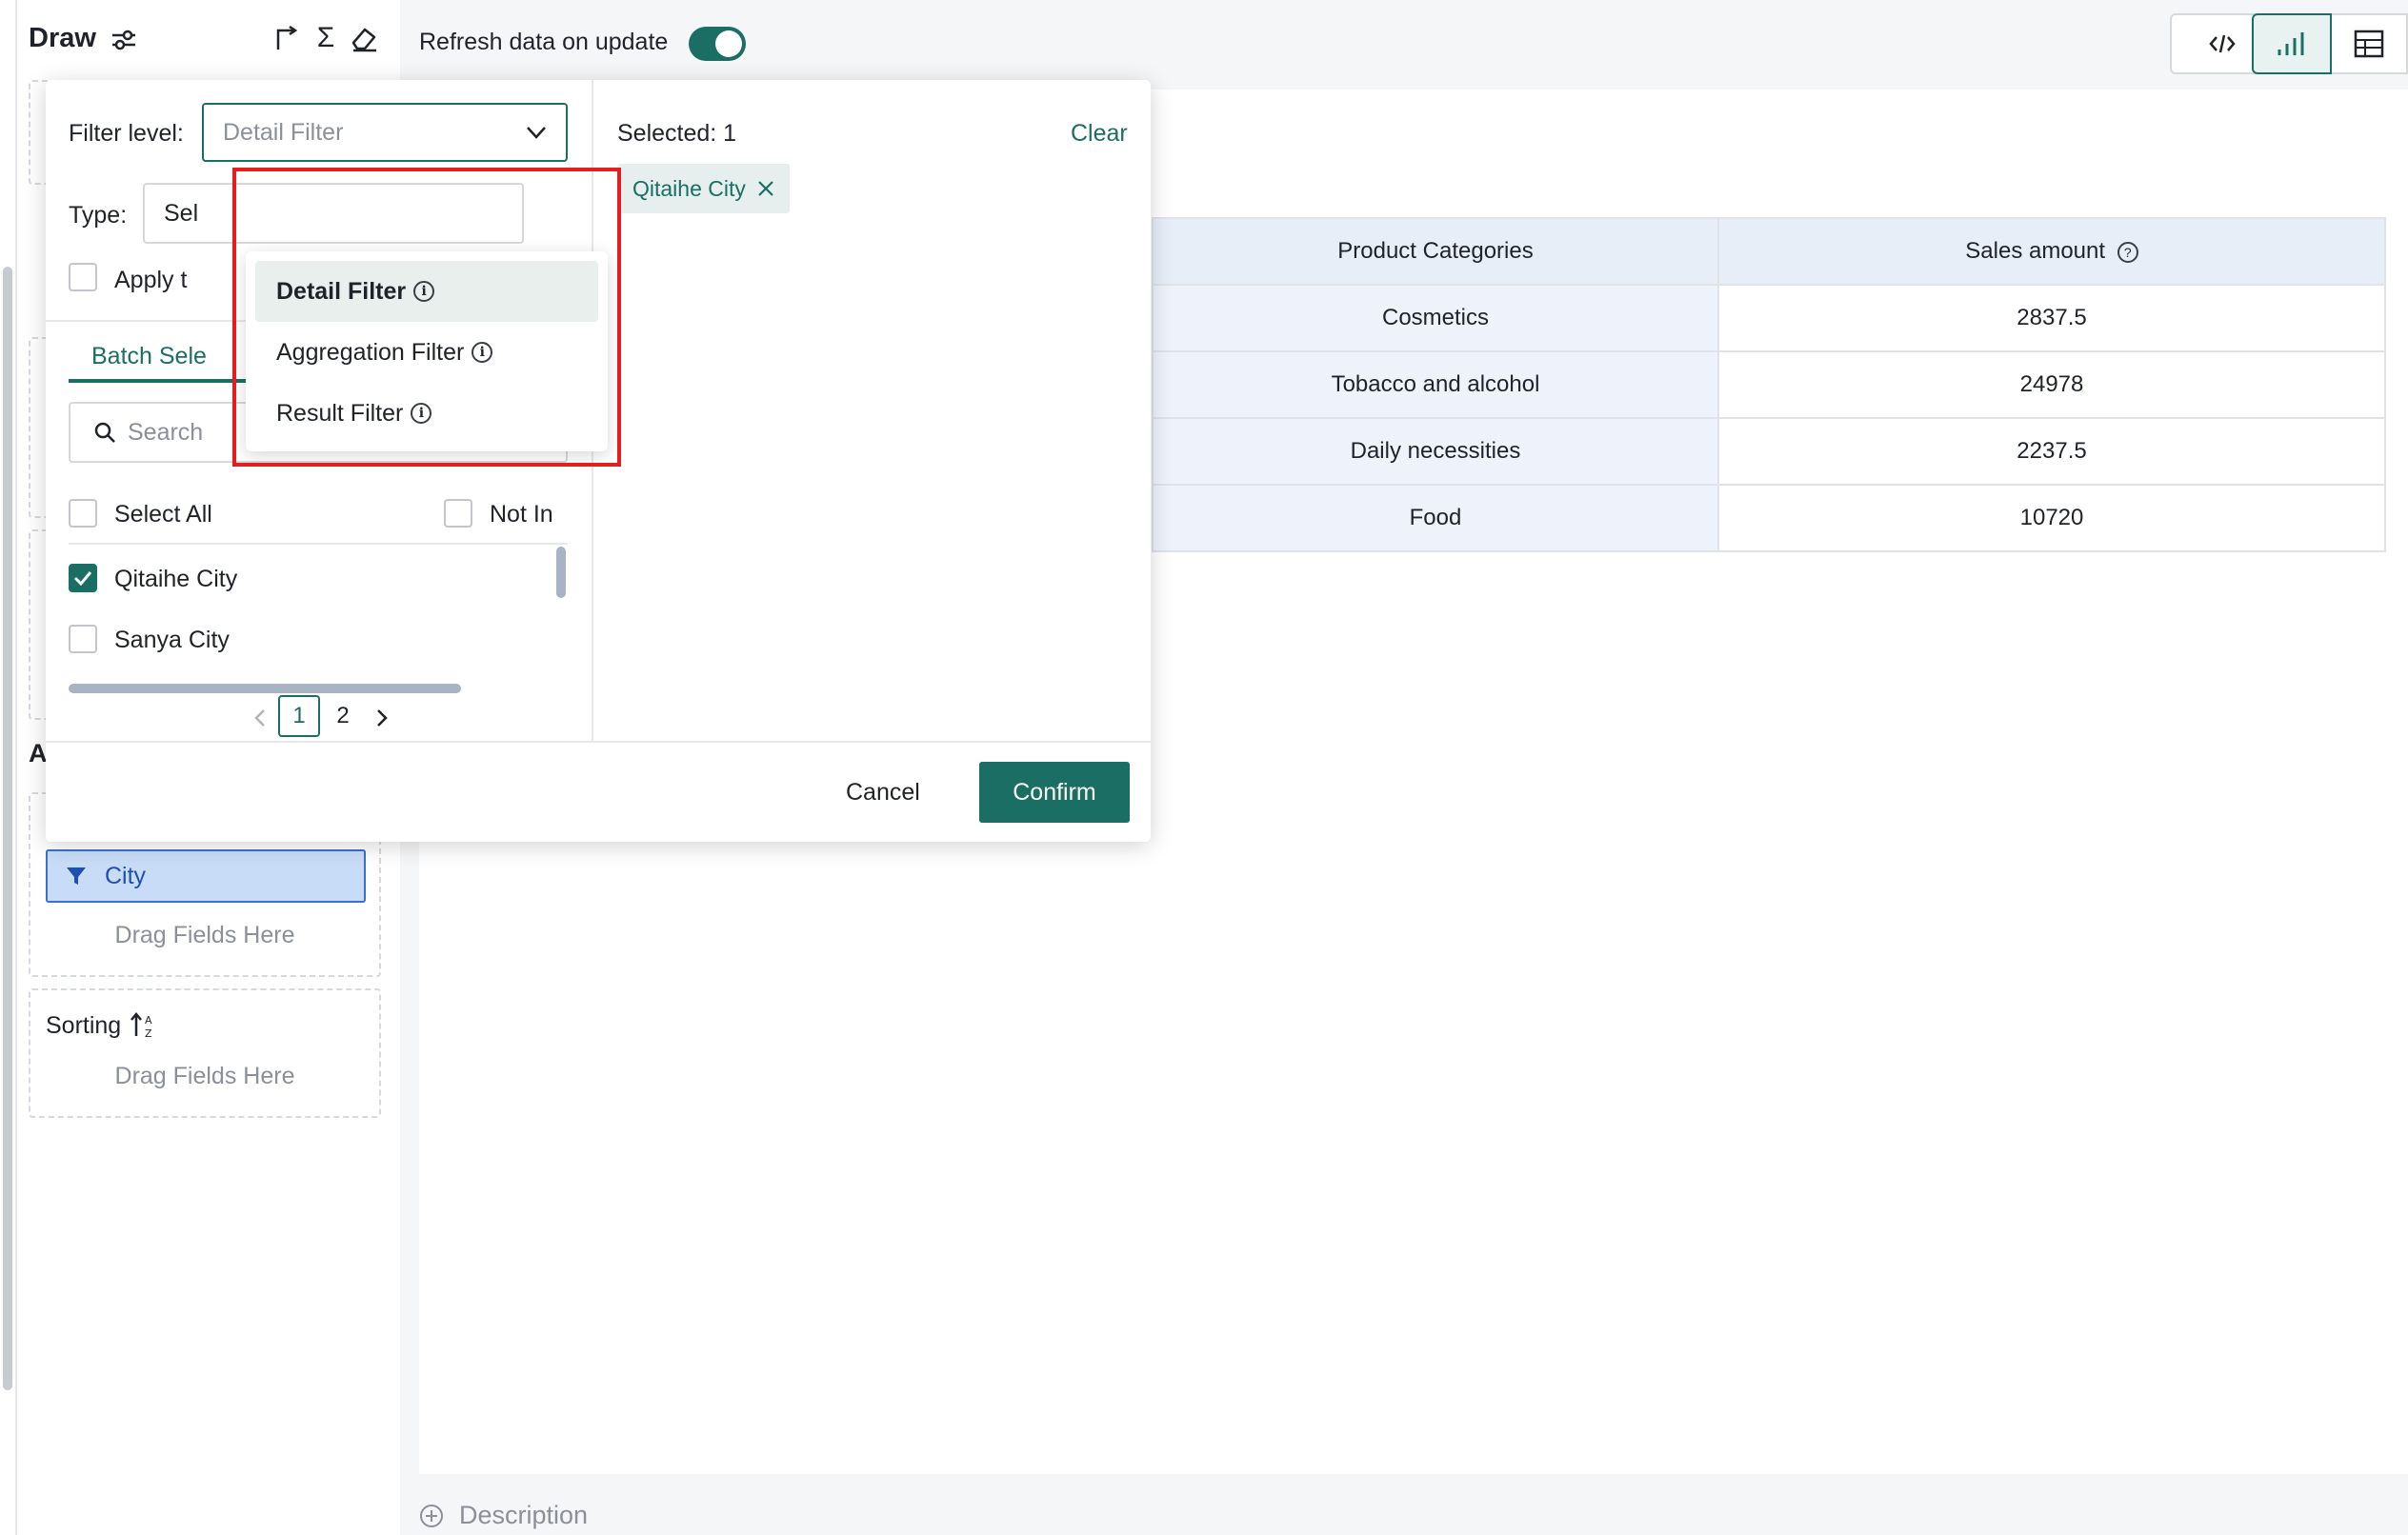 The image size is (2408, 1535). Describe the element at coordinates (148, 1033) in the screenshot. I see `svg-text: Z` at that location.